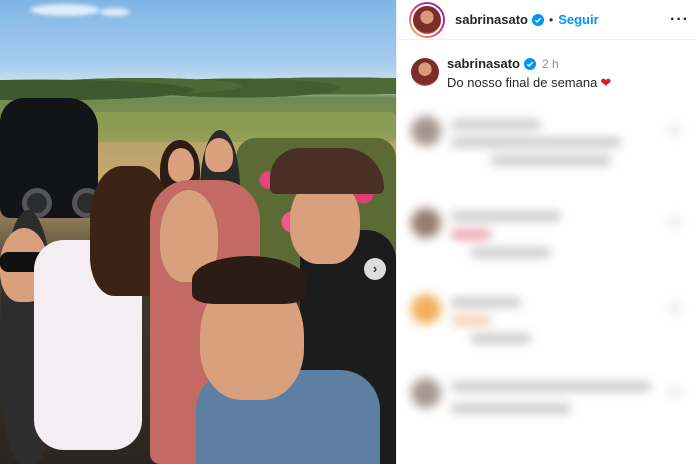 Image resolution: width=696 pixels, height=464 pixels. Describe the element at coordinates (51, 158) in the screenshot. I see `car` at that location.